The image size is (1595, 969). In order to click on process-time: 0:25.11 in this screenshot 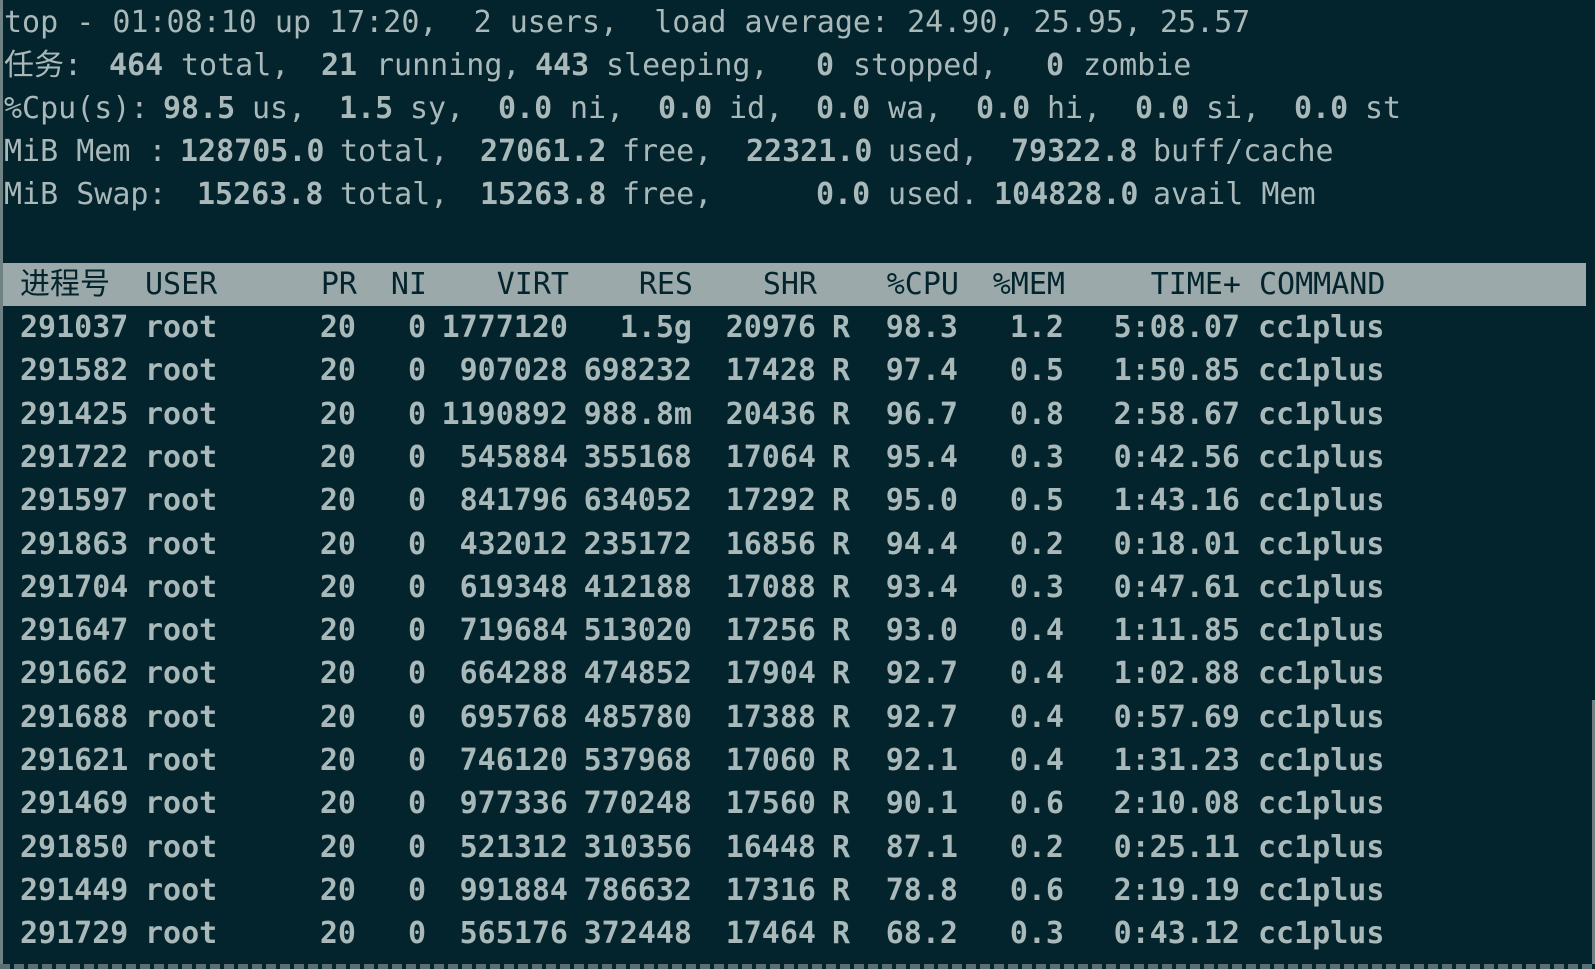, I will do `click(1176, 847)`.